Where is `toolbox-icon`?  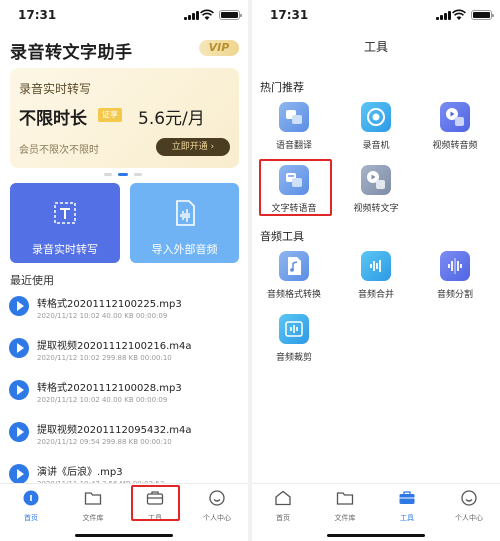
toolbox-icon is located at coordinates (407, 497).